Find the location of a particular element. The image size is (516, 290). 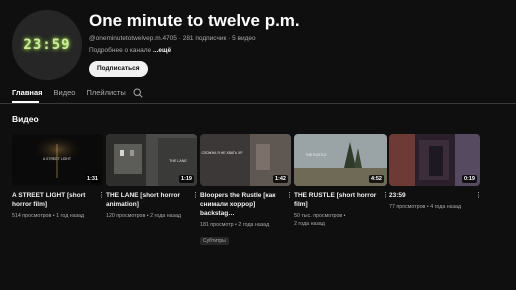

channel-avatar: 23:59 is located at coordinates (47, 45).